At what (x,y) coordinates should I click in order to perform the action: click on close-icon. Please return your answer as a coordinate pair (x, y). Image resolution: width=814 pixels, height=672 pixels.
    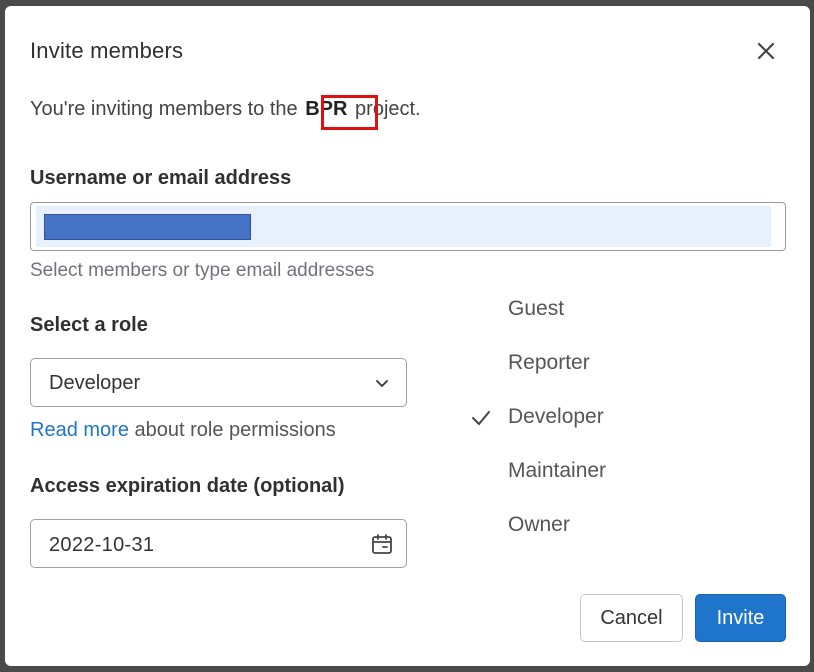
    Looking at the image, I should click on (766, 51).